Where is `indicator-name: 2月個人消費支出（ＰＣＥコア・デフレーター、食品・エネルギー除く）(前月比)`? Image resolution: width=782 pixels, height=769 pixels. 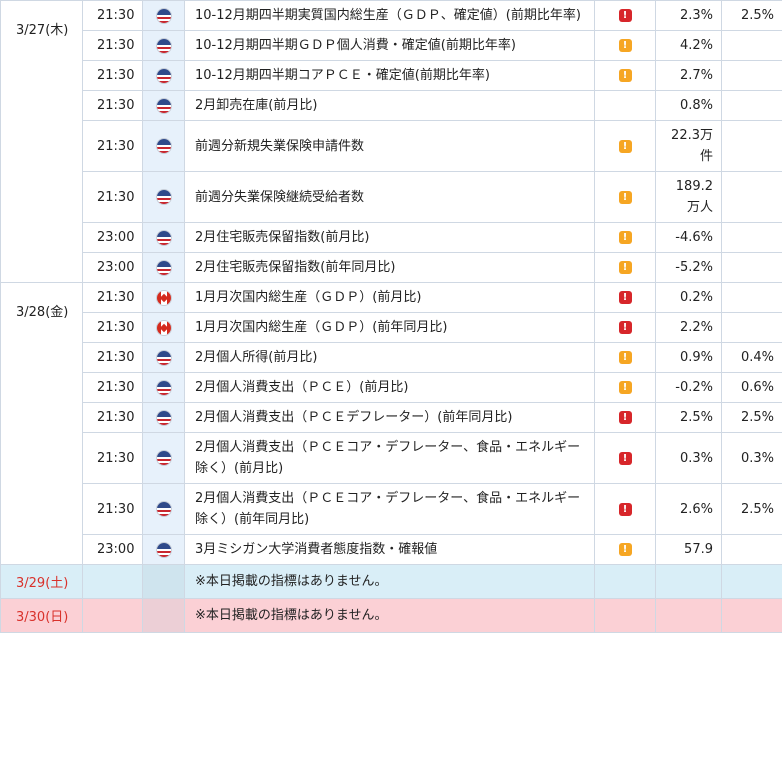
indicator-name: 2月個人消費支出（ＰＣＥコア・デフレーター、食品・エネルギー除く）(前月比) is located at coordinates (389, 458).